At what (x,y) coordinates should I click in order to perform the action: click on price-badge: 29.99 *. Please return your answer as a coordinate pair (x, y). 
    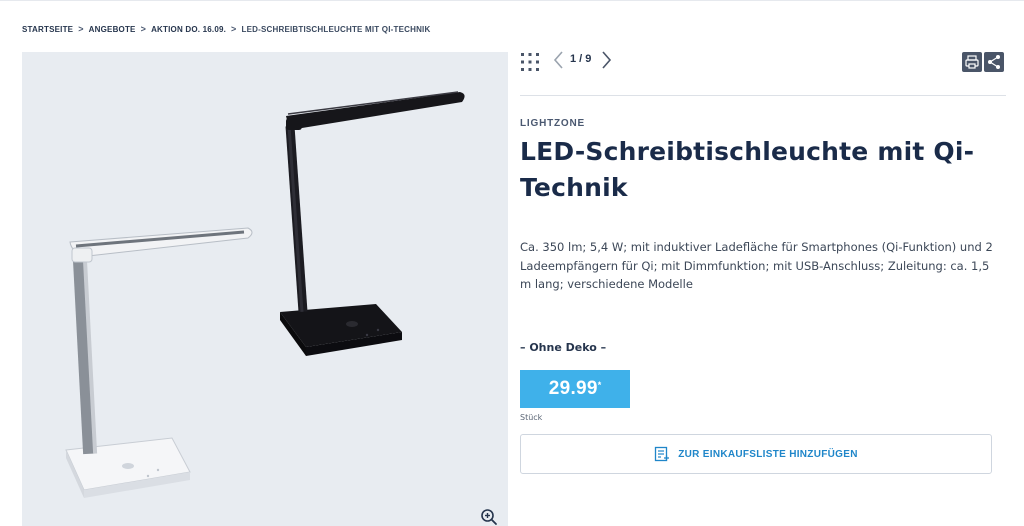
    Looking at the image, I should click on (575, 389).